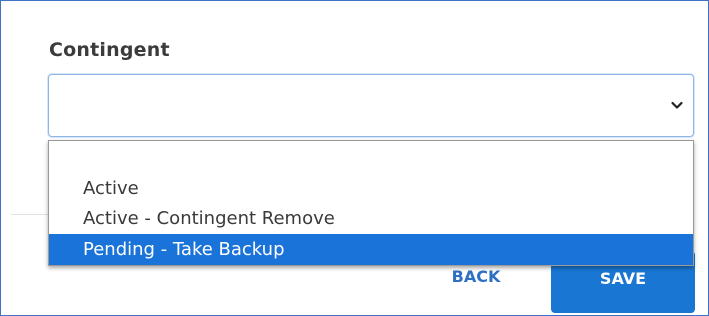 Image resolution: width=709 pixels, height=316 pixels. Describe the element at coordinates (677, 105) in the screenshot. I see `chevron-down-icon` at that location.